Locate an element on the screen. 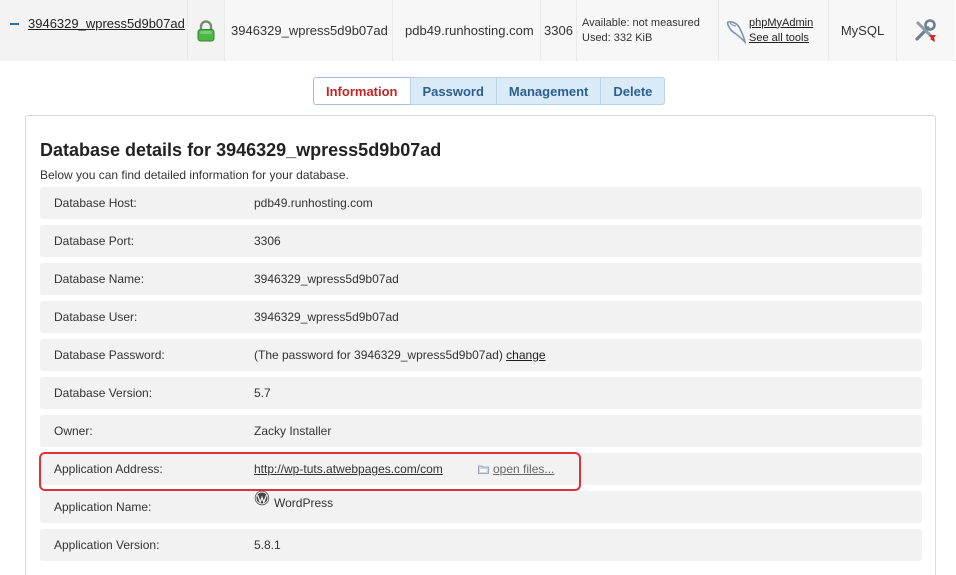  detail-value: WordPress is located at coordinates (294, 500).